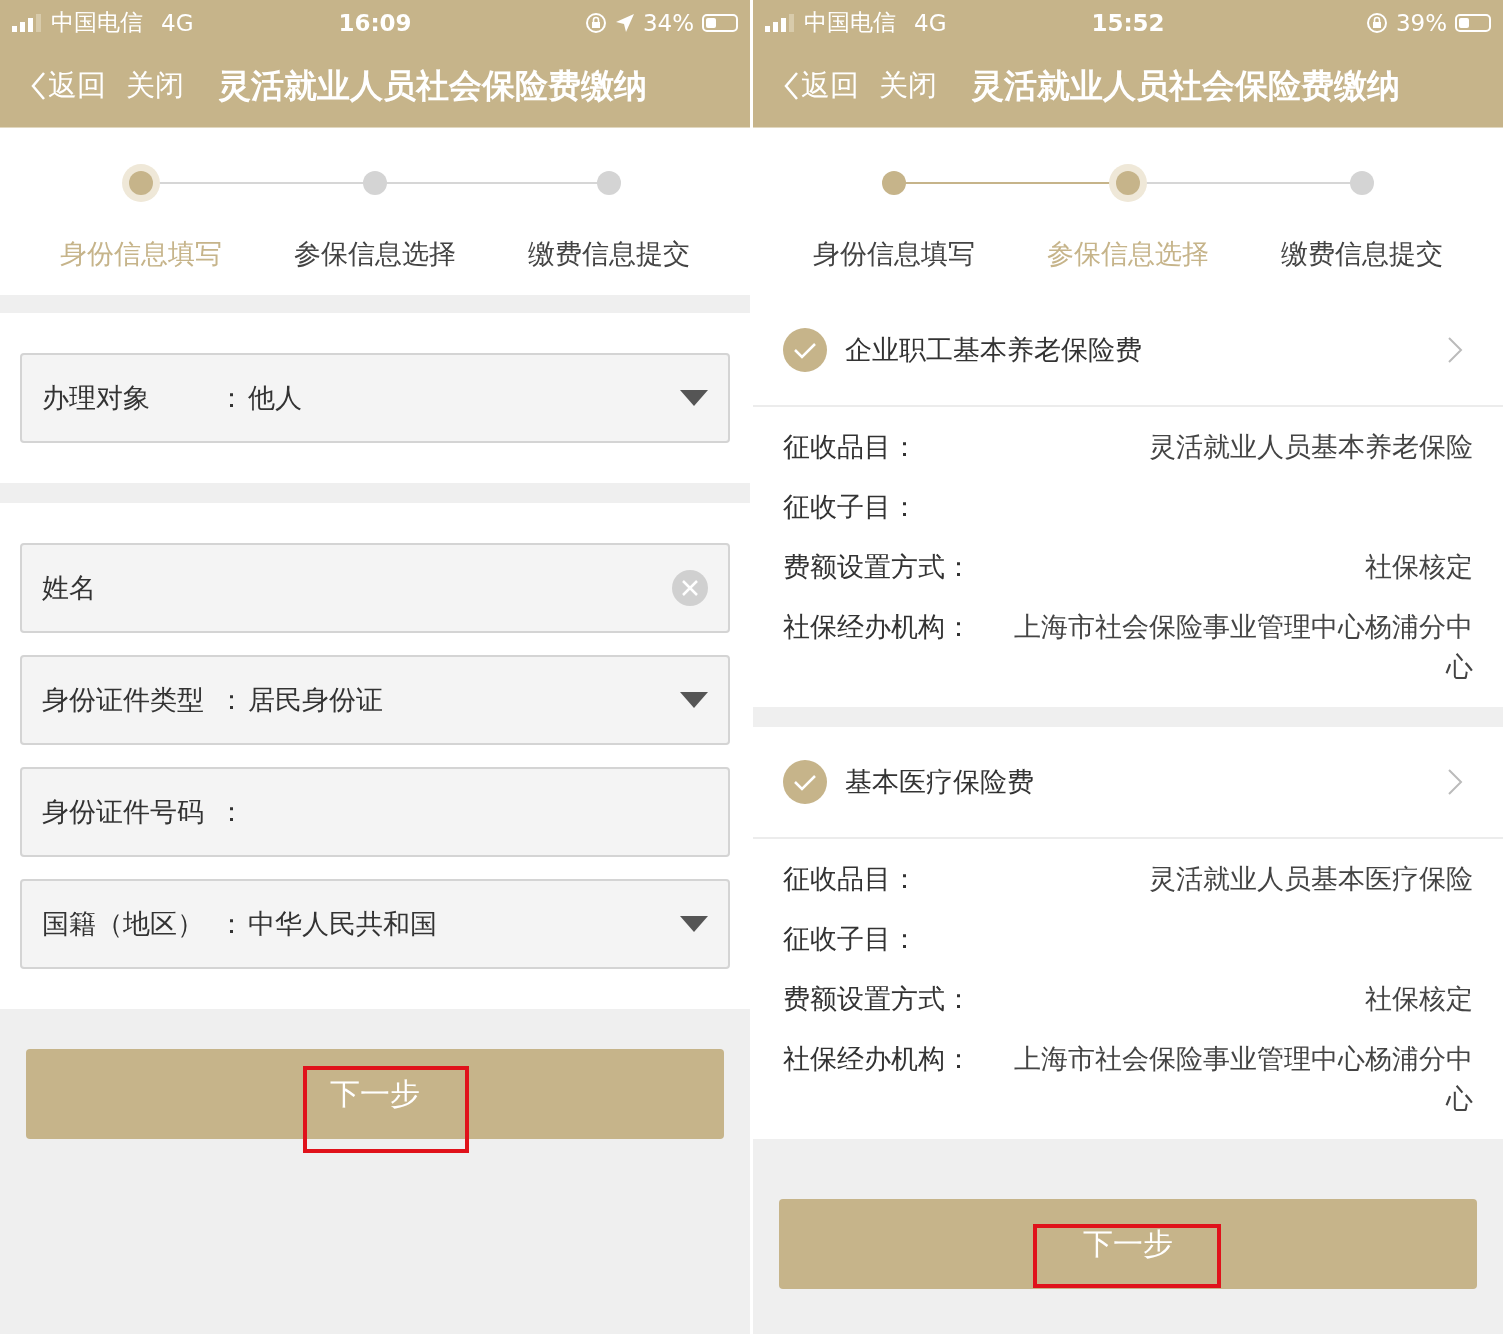 The image size is (1503, 1334). I want to click on clock-time: 16:09, so click(375, 22).